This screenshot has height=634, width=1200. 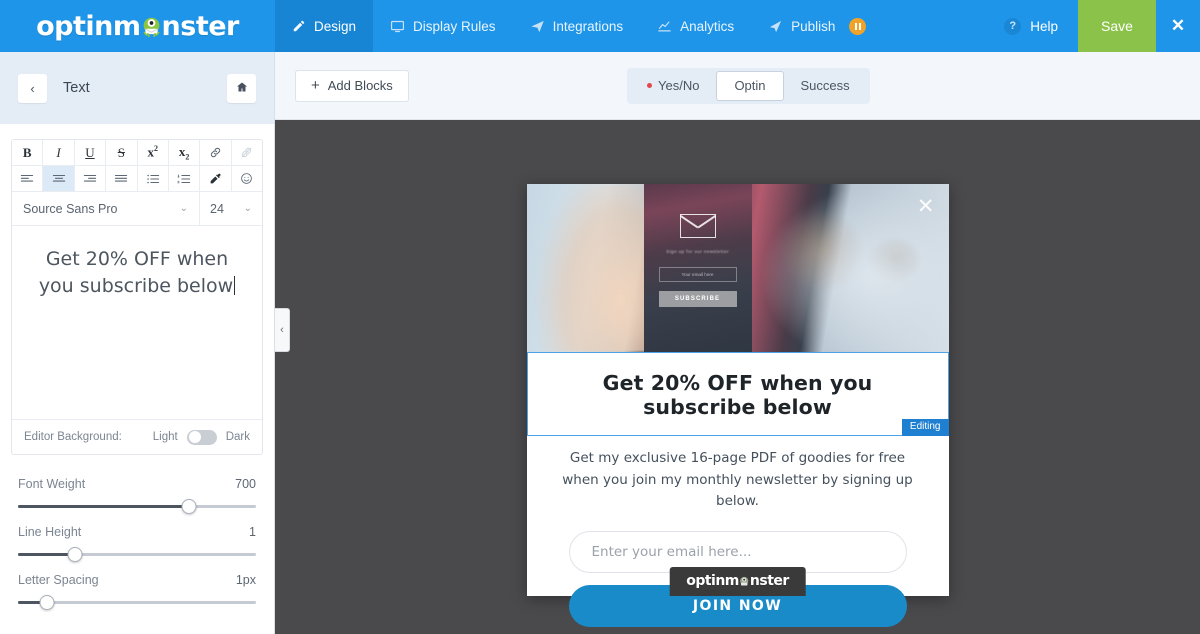 What do you see at coordinates (137, 506) in the screenshot?
I see `font-weight-slider` at bounding box center [137, 506].